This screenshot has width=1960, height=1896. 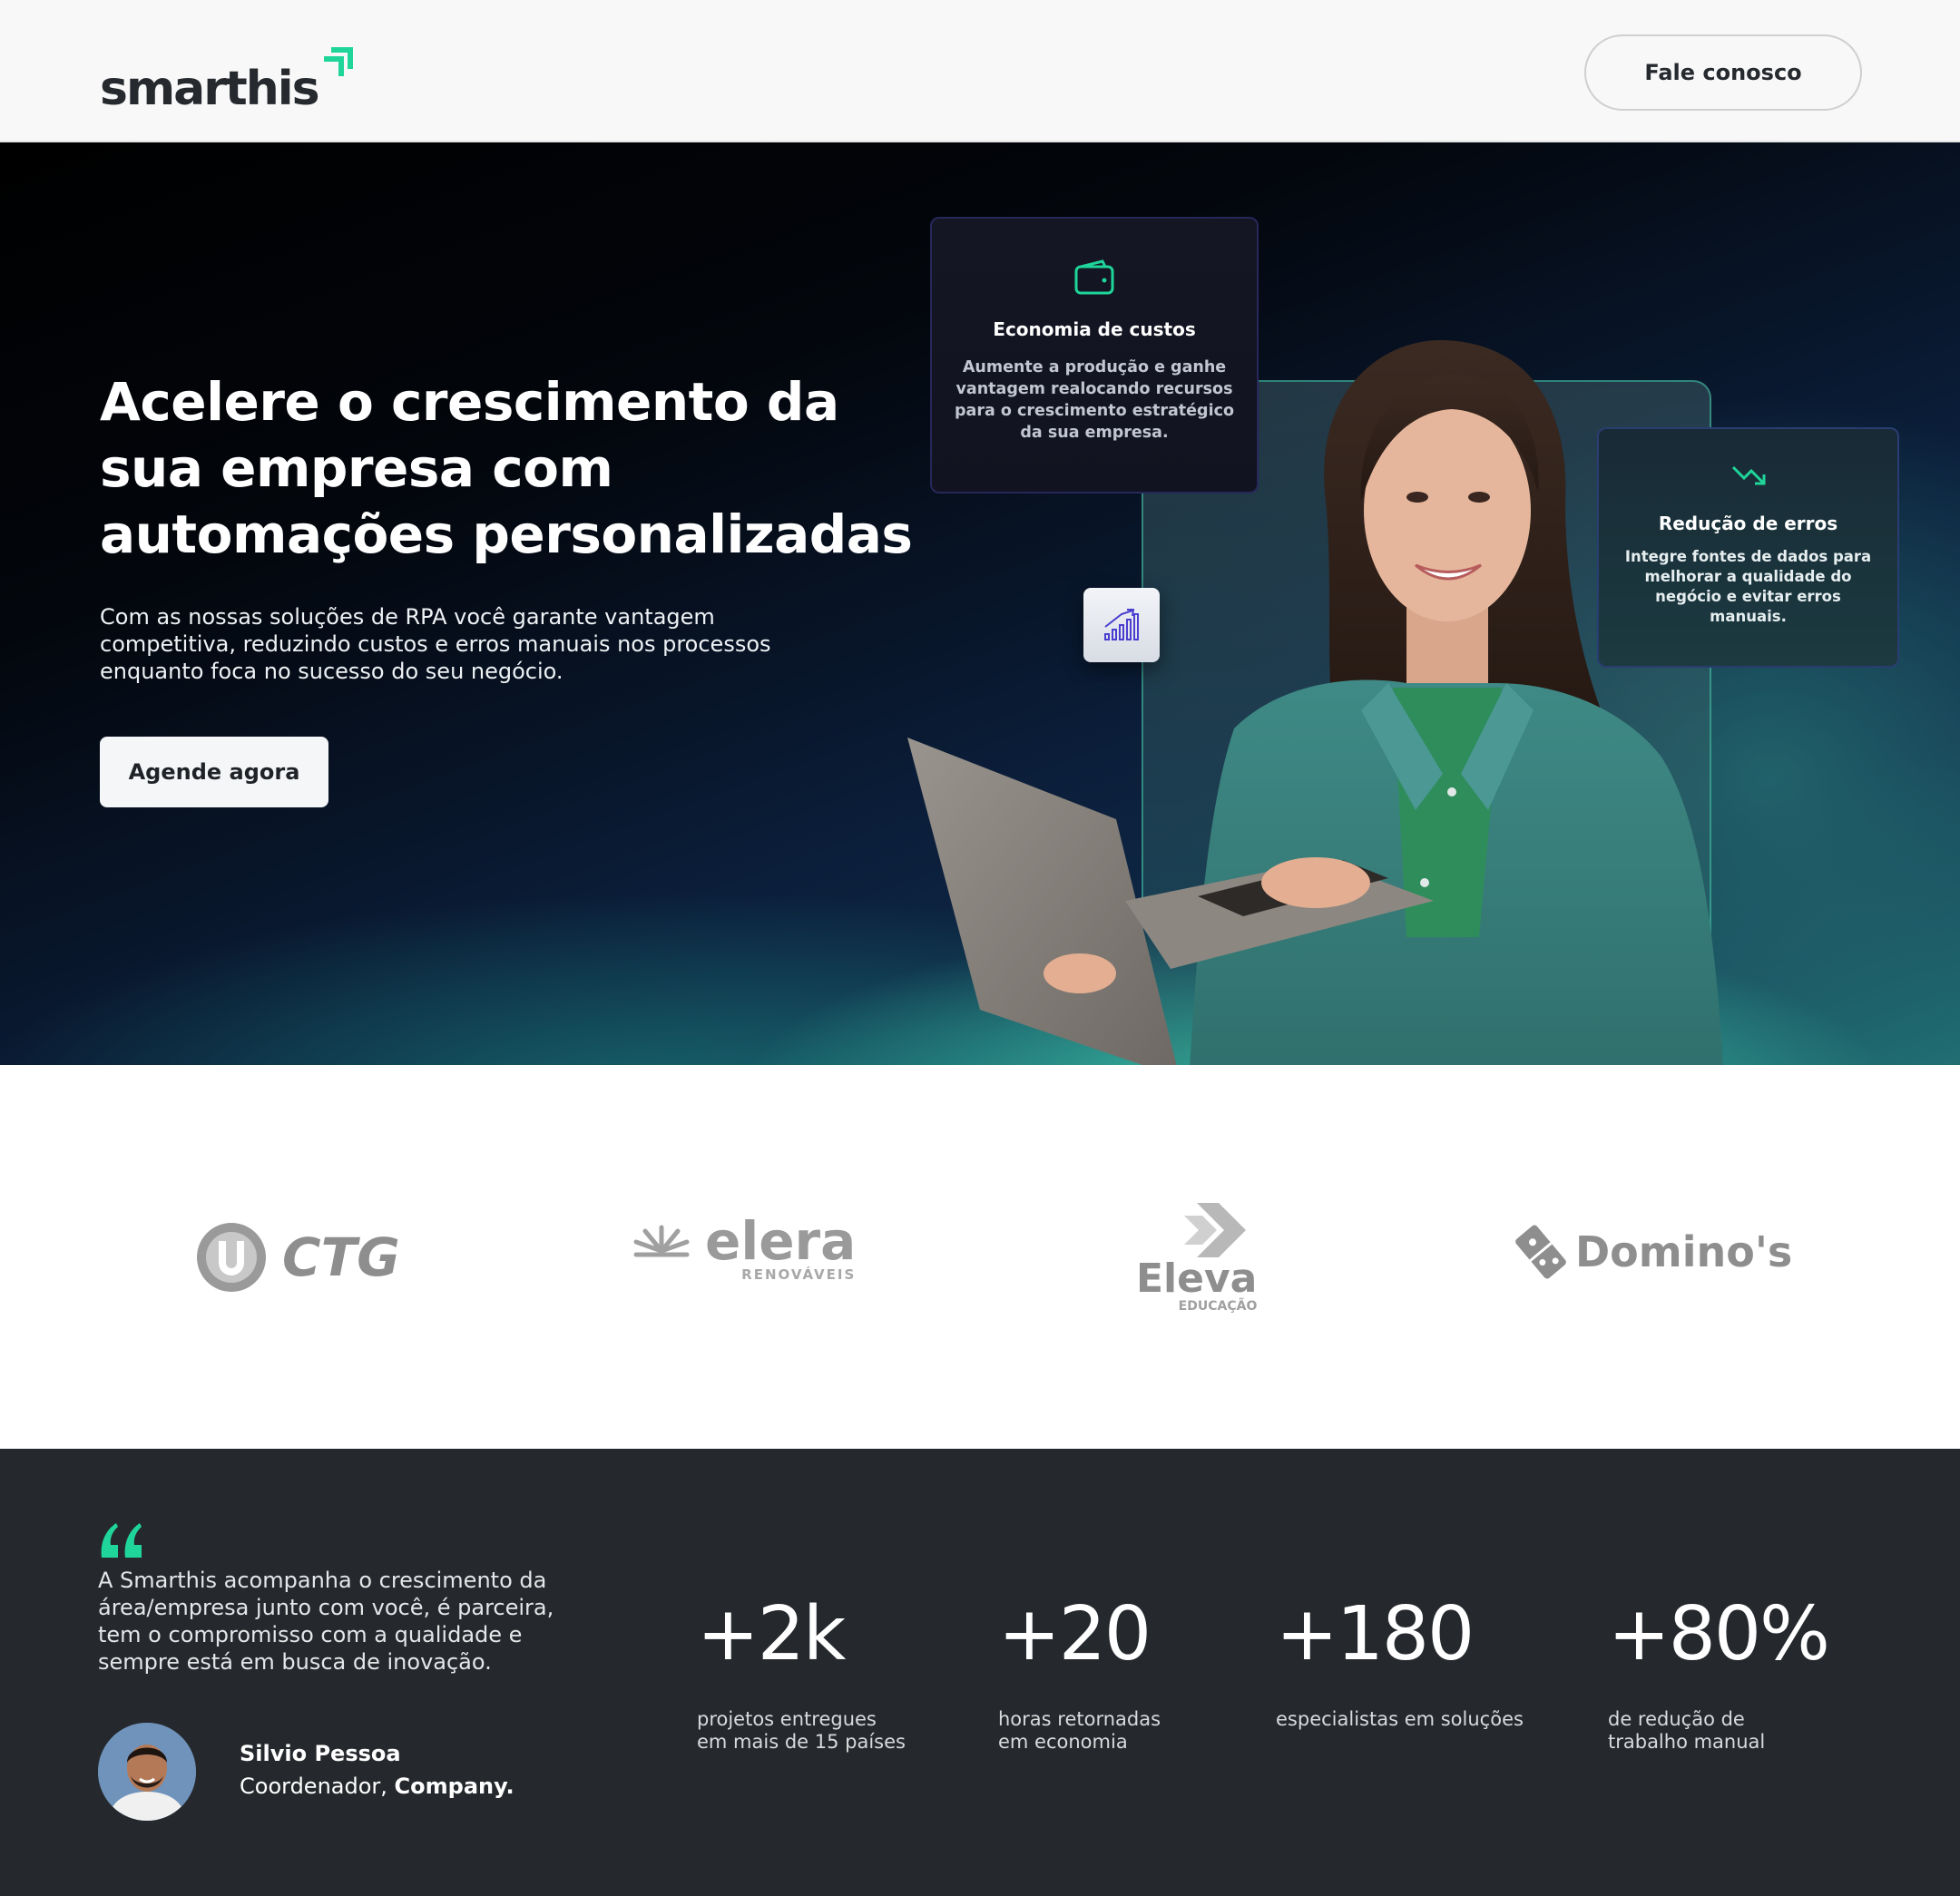 I want to click on stat-label: projetos entregues em mais de 15 países, so click(x=801, y=1730).